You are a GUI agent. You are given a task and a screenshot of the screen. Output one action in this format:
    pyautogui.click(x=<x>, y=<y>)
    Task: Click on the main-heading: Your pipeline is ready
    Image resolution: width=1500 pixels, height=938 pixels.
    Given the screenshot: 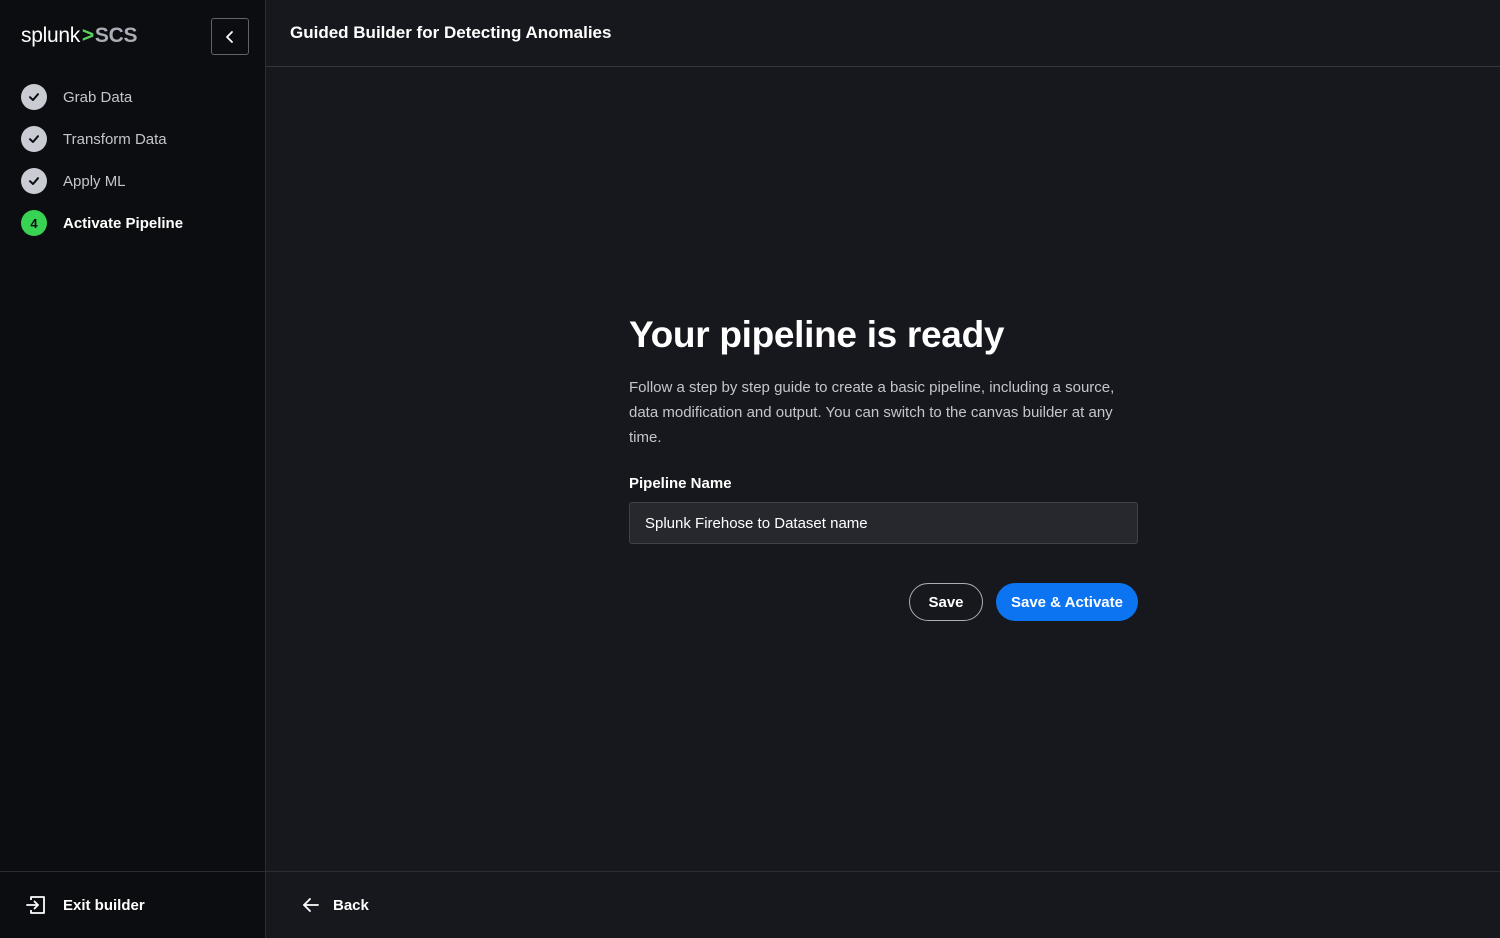 What is the action you would take?
    pyautogui.click(x=817, y=334)
    